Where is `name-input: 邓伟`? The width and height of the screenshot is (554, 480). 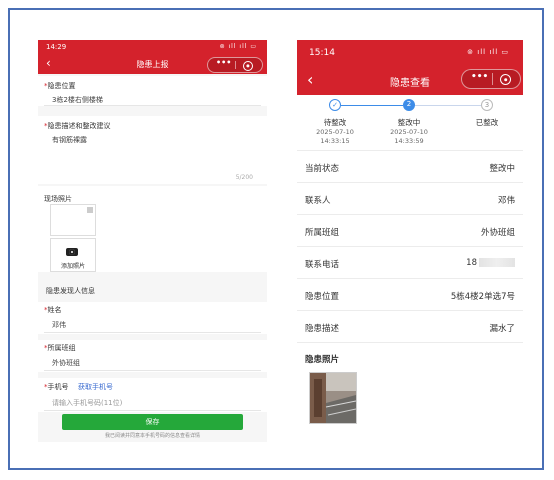
name-input: 邓伟 is located at coordinates (59, 325).